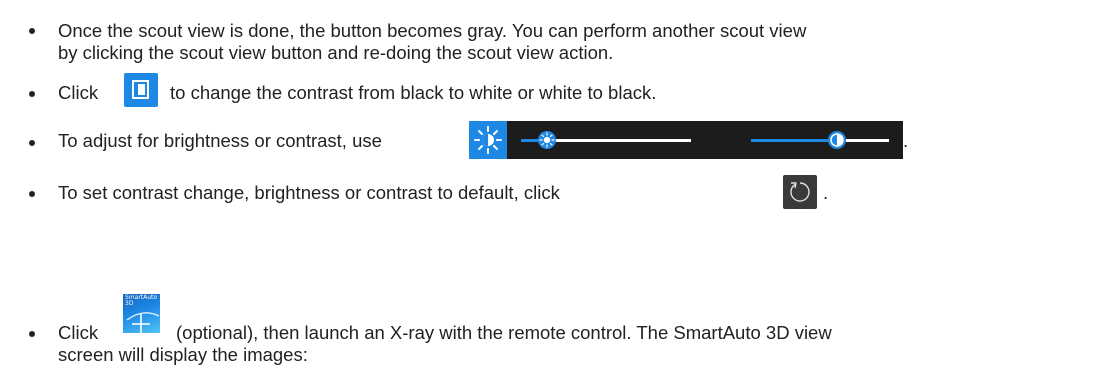 The height and width of the screenshot is (392, 1108). I want to click on brightness-slider-handle, so click(546, 140).